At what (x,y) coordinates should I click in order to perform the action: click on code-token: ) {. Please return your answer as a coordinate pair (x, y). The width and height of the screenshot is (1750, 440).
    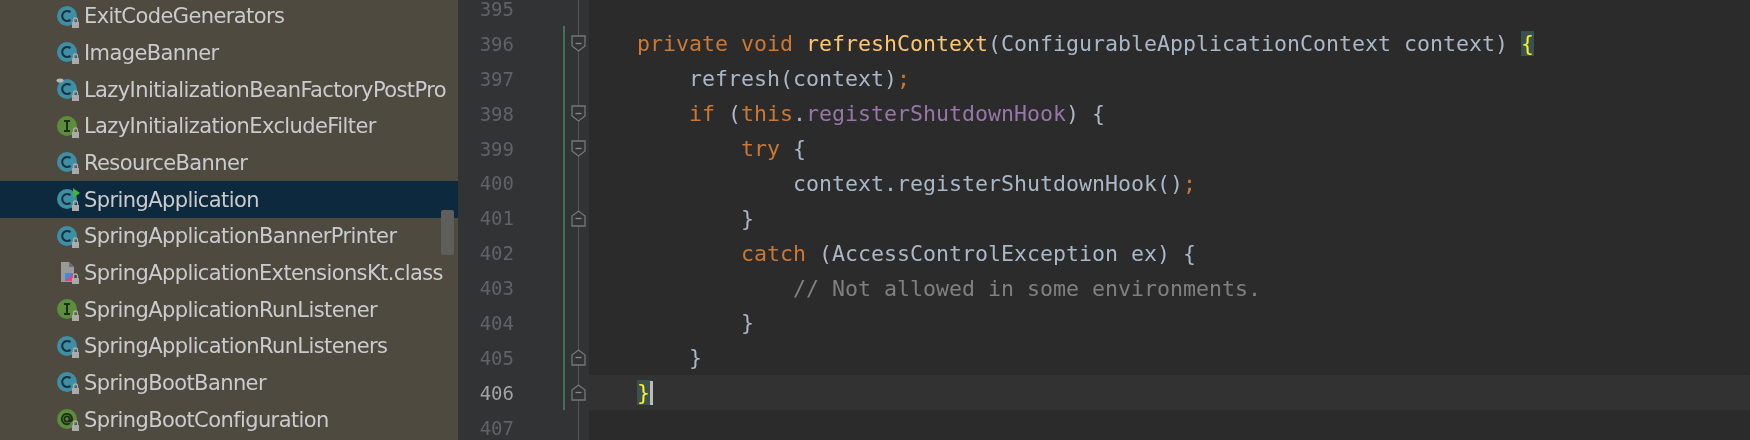
    Looking at the image, I should click on (1086, 114).